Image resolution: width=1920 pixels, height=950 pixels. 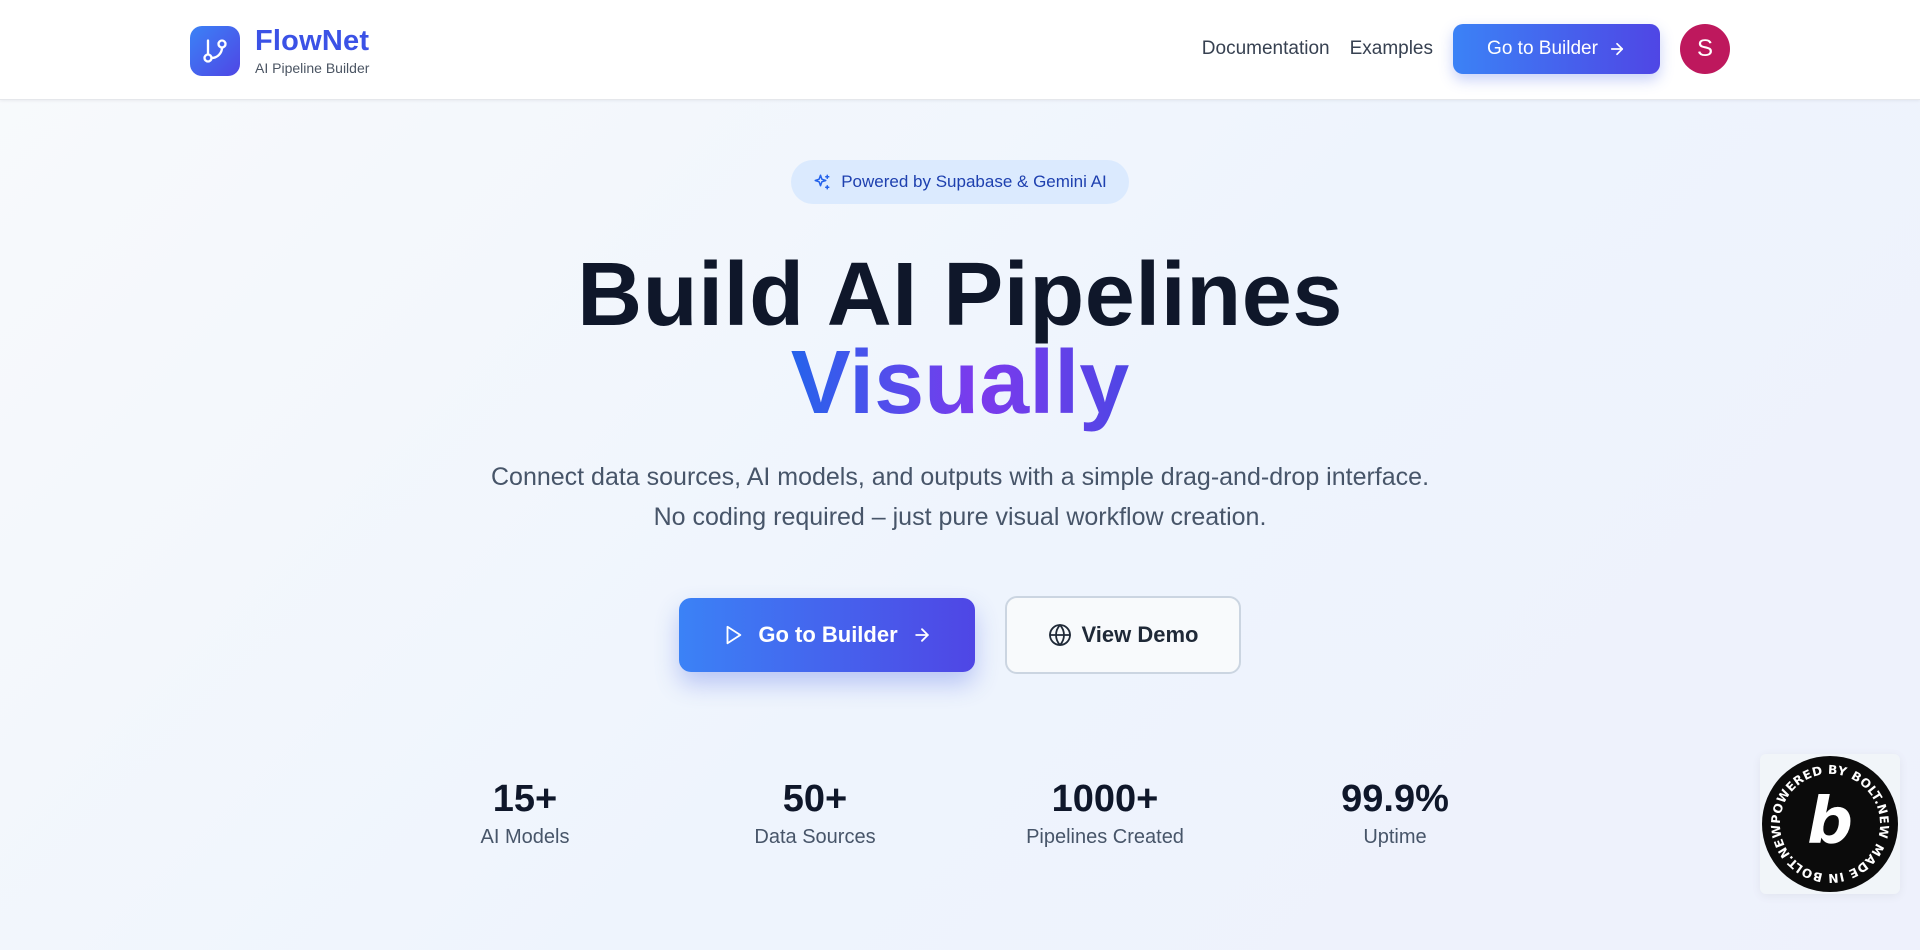 I want to click on go-to-builder-label: Go to Builder, so click(x=828, y=634).